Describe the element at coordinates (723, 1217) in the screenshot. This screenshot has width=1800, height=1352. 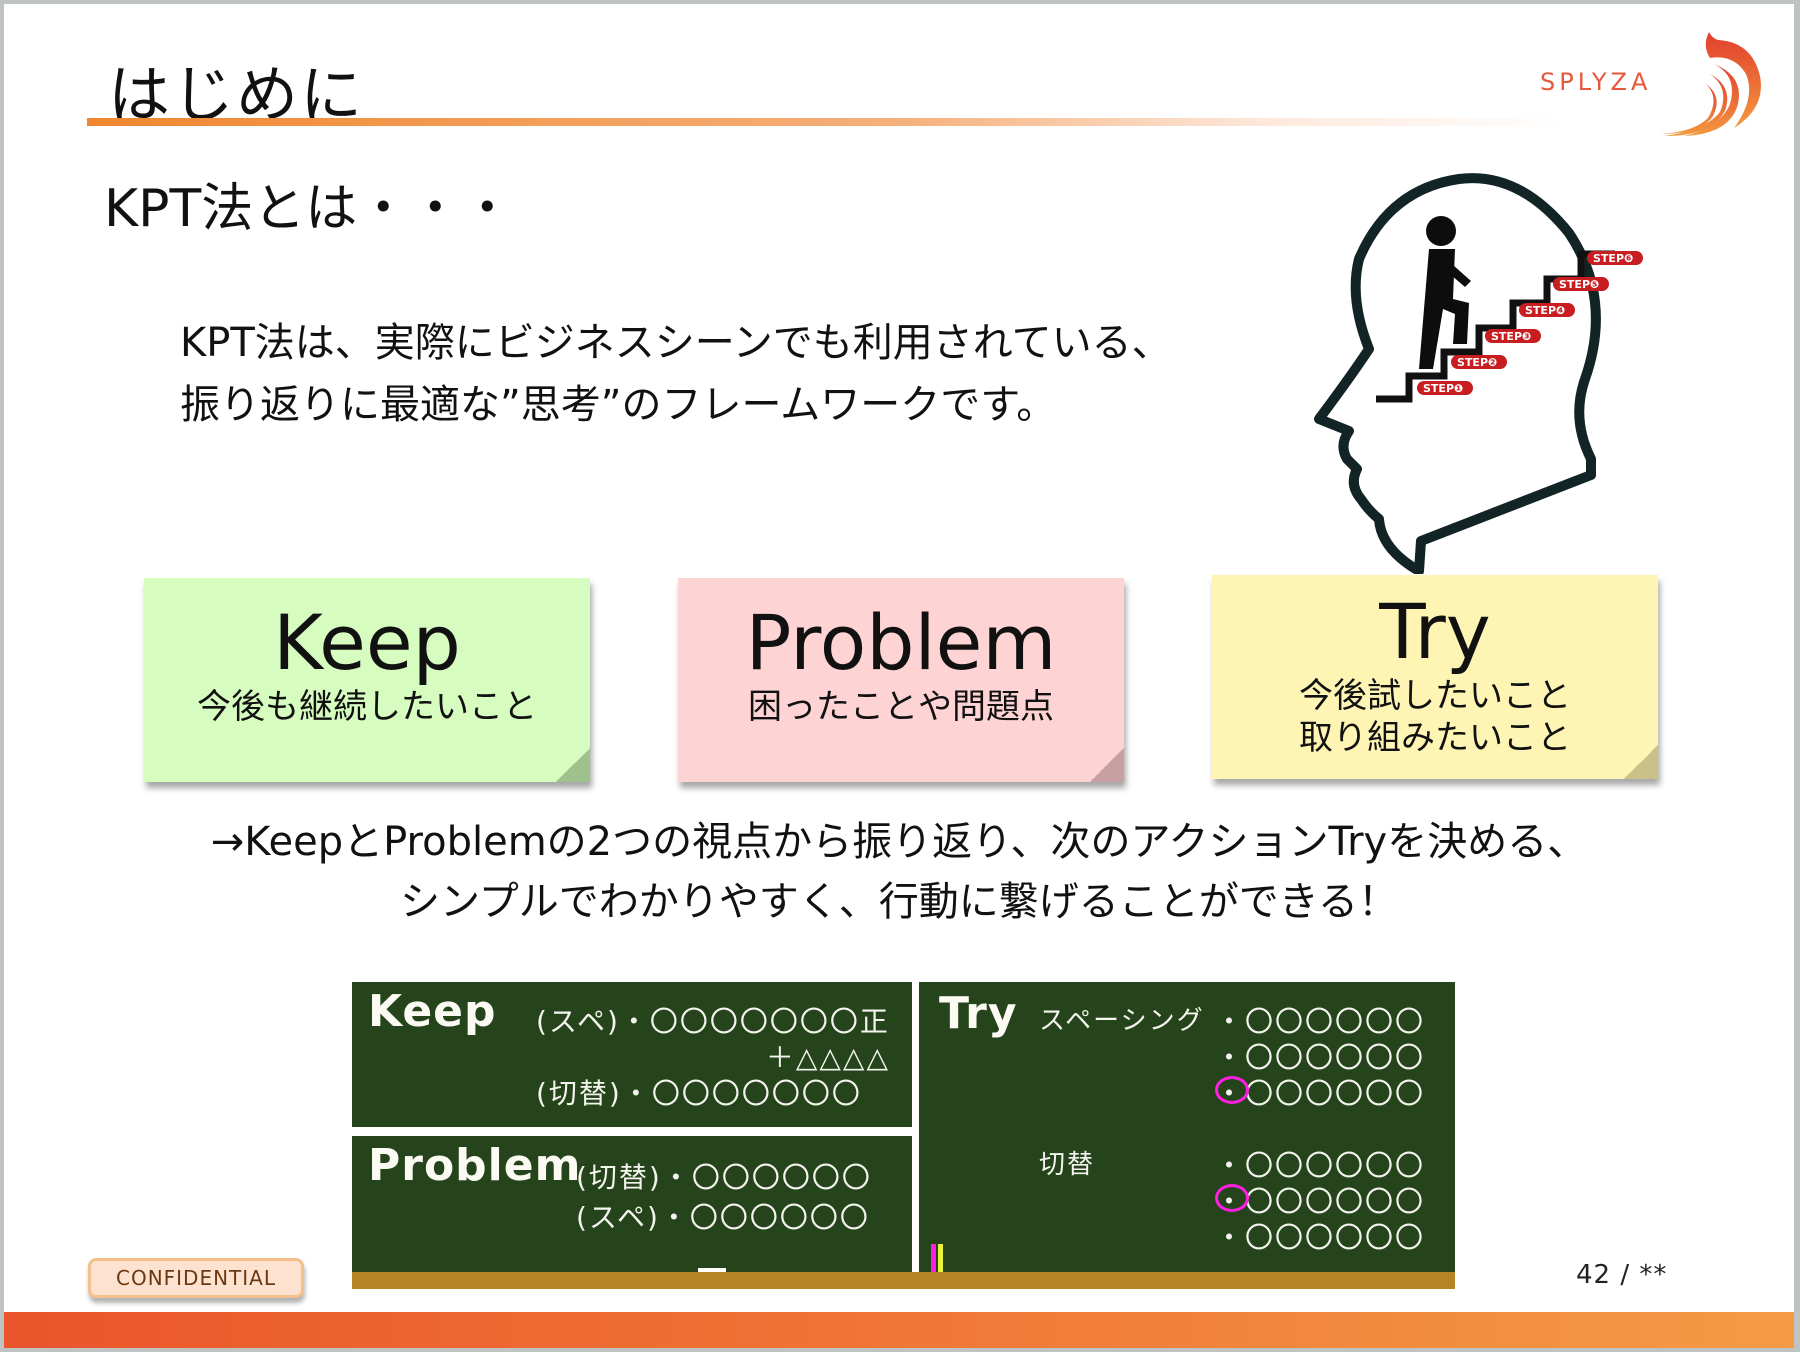
I see `blackboard-line: (スペ)・〇〇〇〇〇〇` at that location.